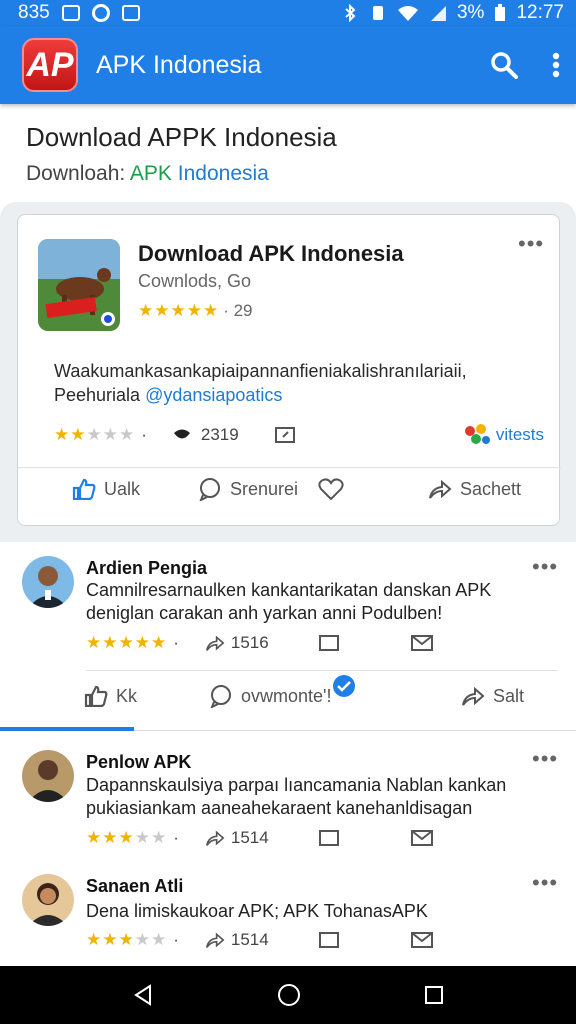  I want to click on page-subtitle: Downloah: APK Indonesia, so click(147, 174).